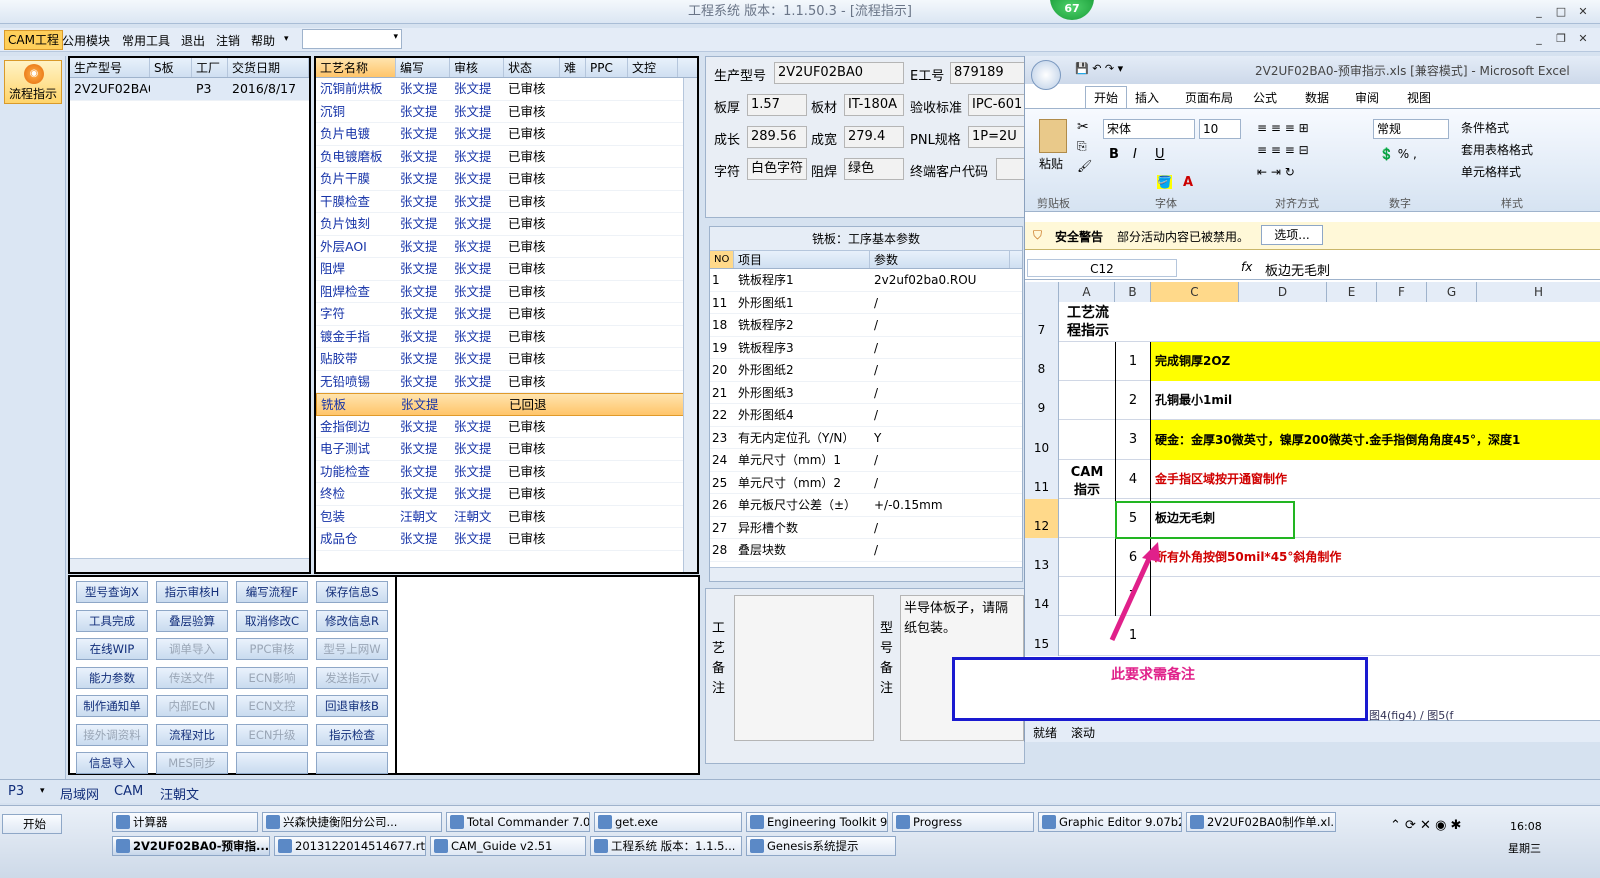 The image size is (1600, 878). What do you see at coordinates (997, 105) in the screenshot?
I see `acceptance-standard-field: IPC-601` at bounding box center [997, 105].